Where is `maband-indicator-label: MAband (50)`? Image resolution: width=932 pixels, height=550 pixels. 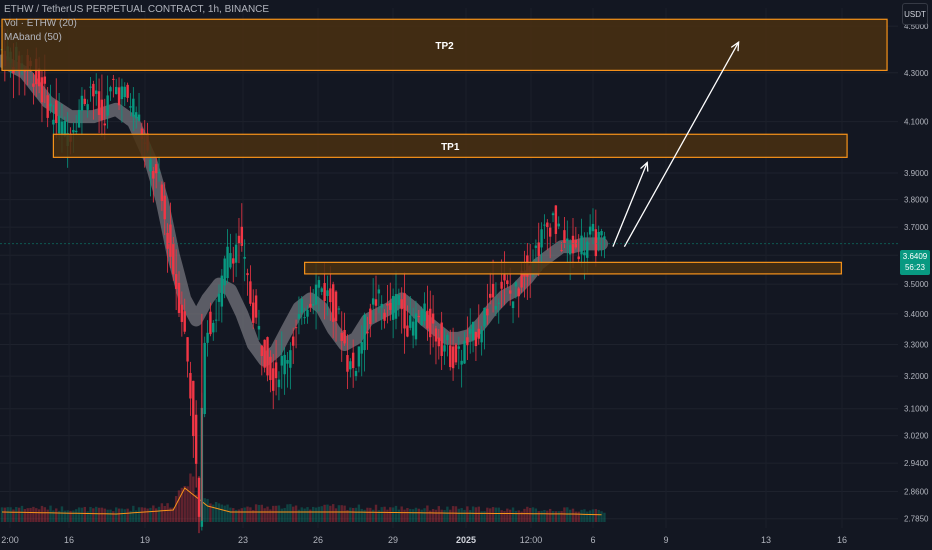
maband-indicator-label: MAband (50) is located at coordinates (136, 38).